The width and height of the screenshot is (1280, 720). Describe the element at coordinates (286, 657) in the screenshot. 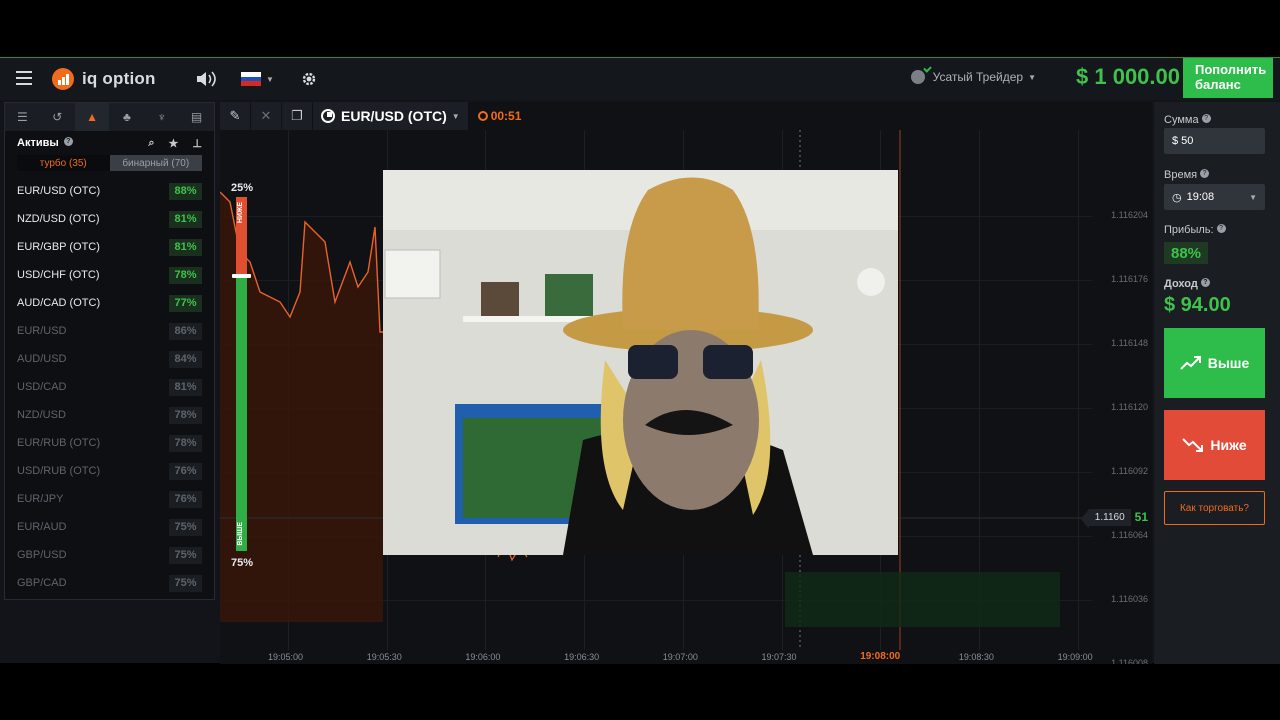

I see `time-axis-label: 19:05:00` at that location.